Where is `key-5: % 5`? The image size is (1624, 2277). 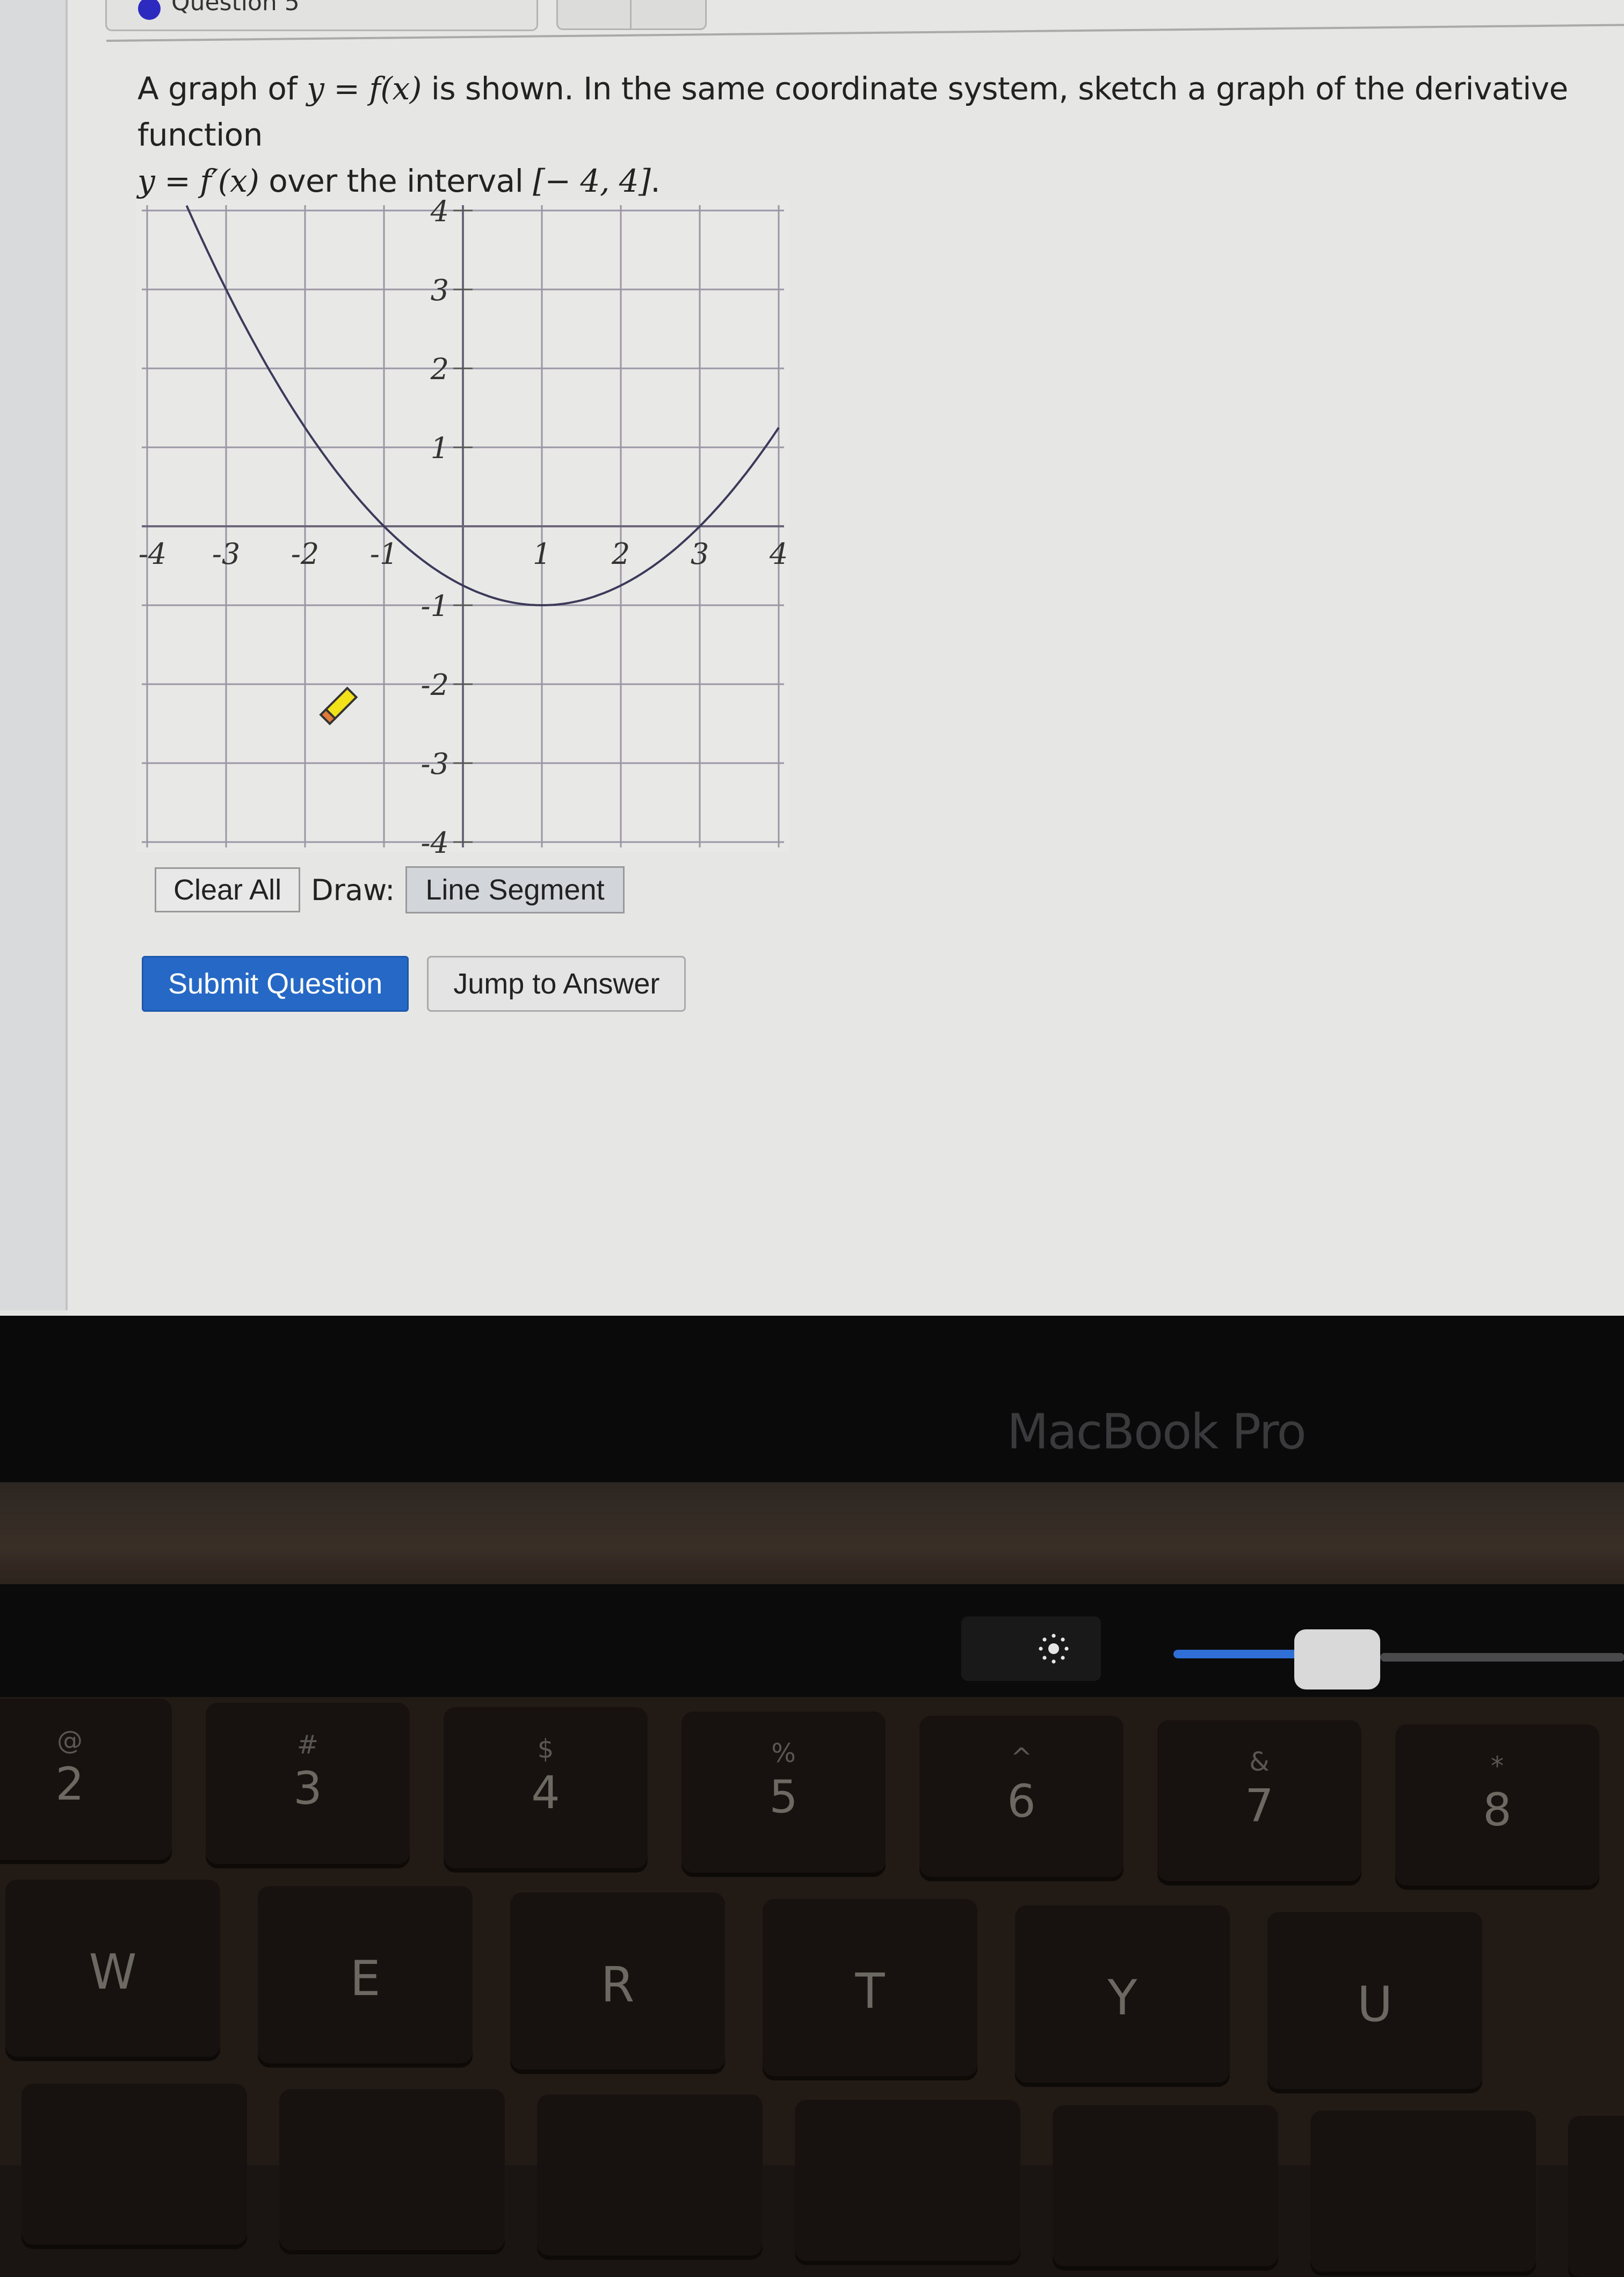
key-5: % 5 is located at coordinates (784, 1792).